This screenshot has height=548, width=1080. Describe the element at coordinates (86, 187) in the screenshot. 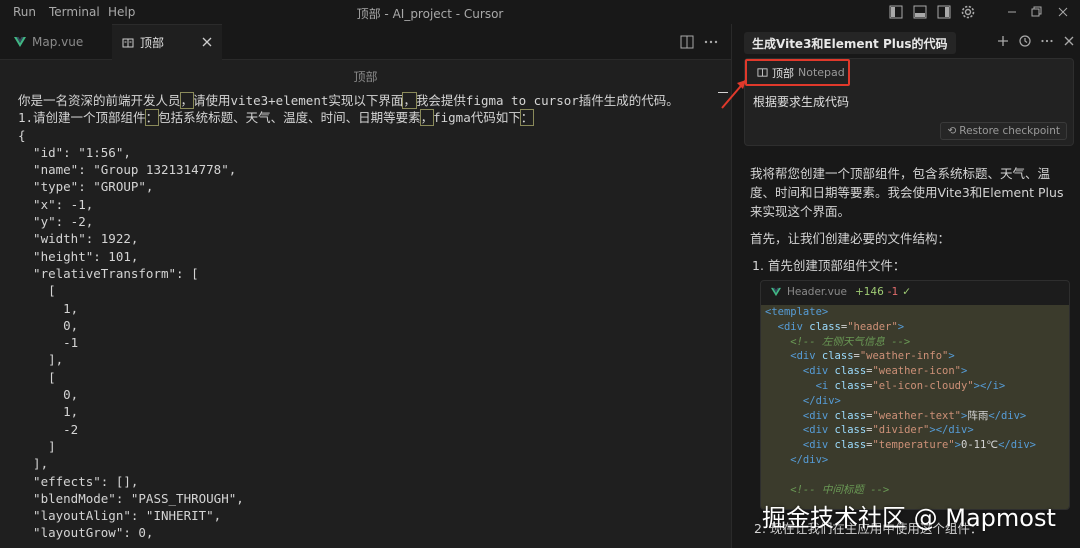

I see `code-line: "type": "GROUP",` at that location.